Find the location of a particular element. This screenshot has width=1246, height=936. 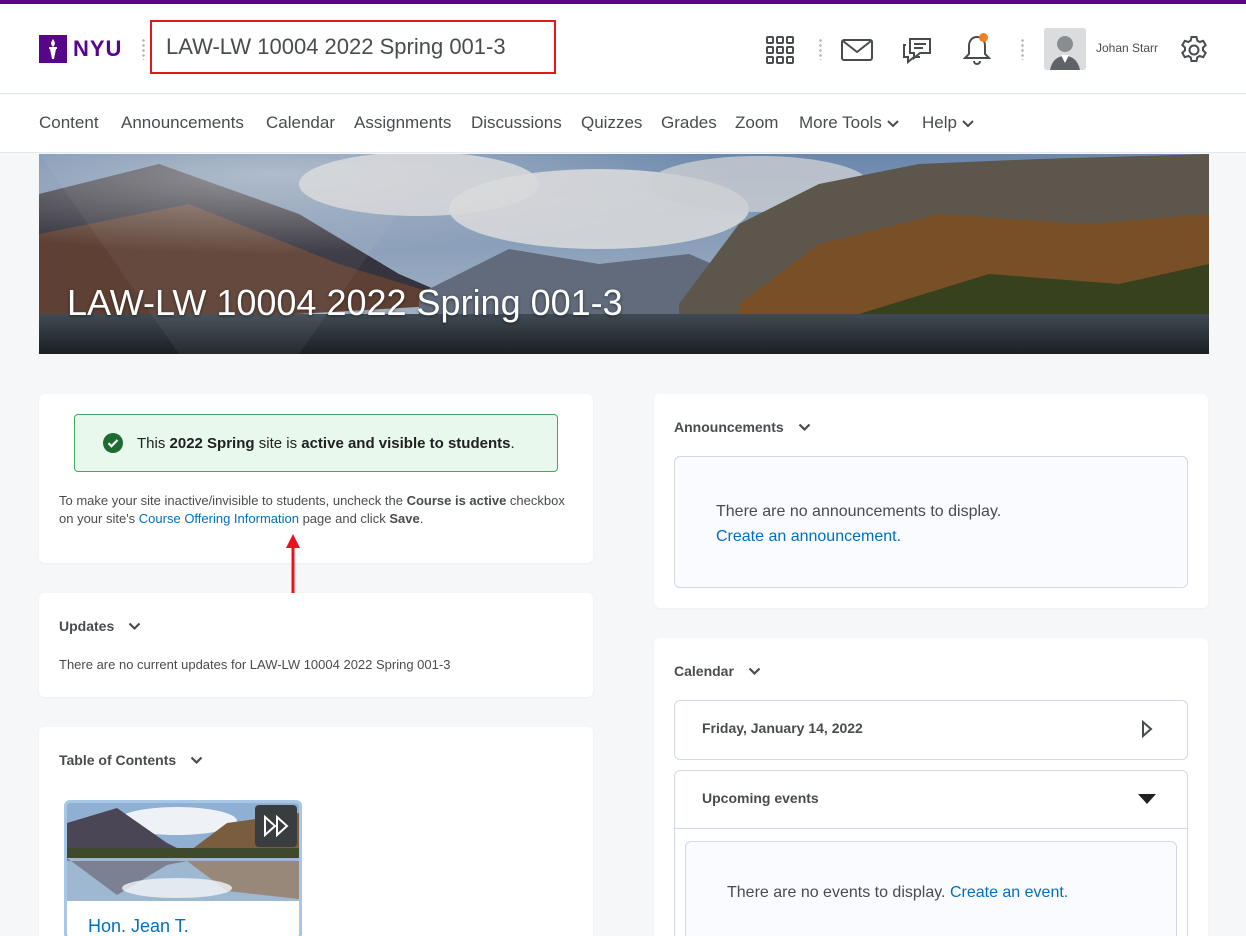

nav-grades: Grades is located at coordinates (689, 123).